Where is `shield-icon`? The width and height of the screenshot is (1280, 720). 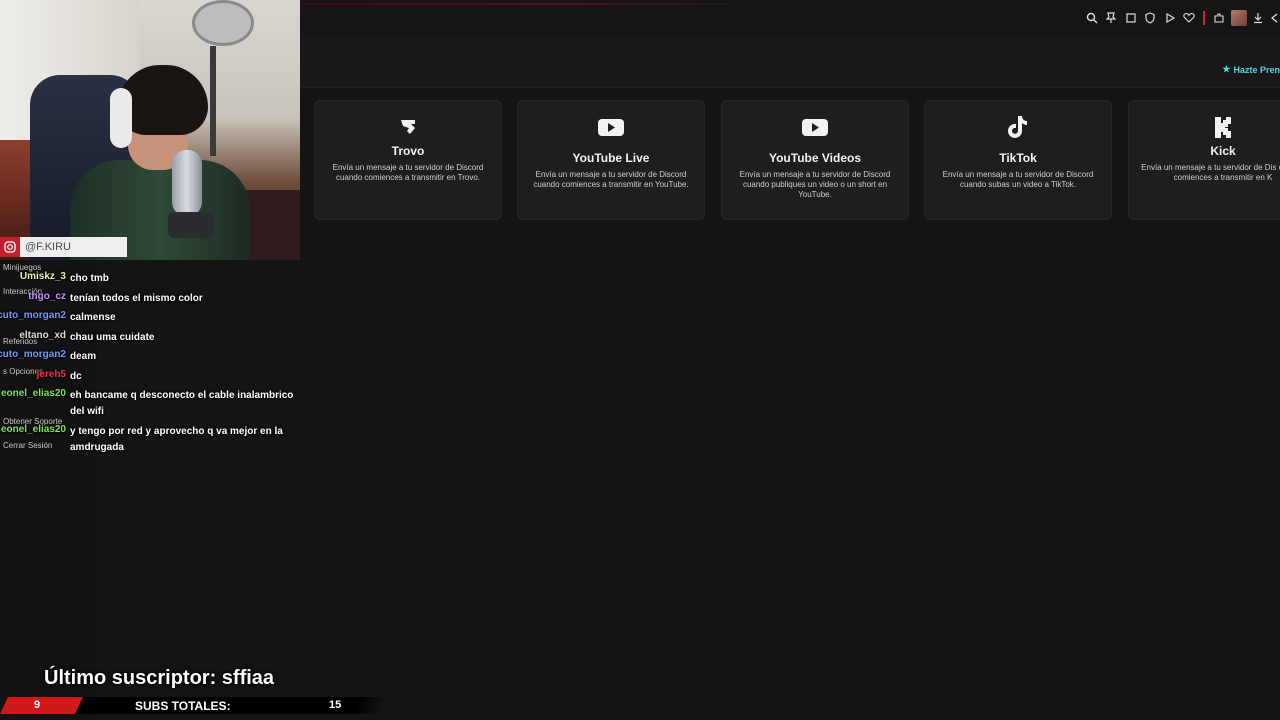 shield-icon is located at coordinates (1151, 18).